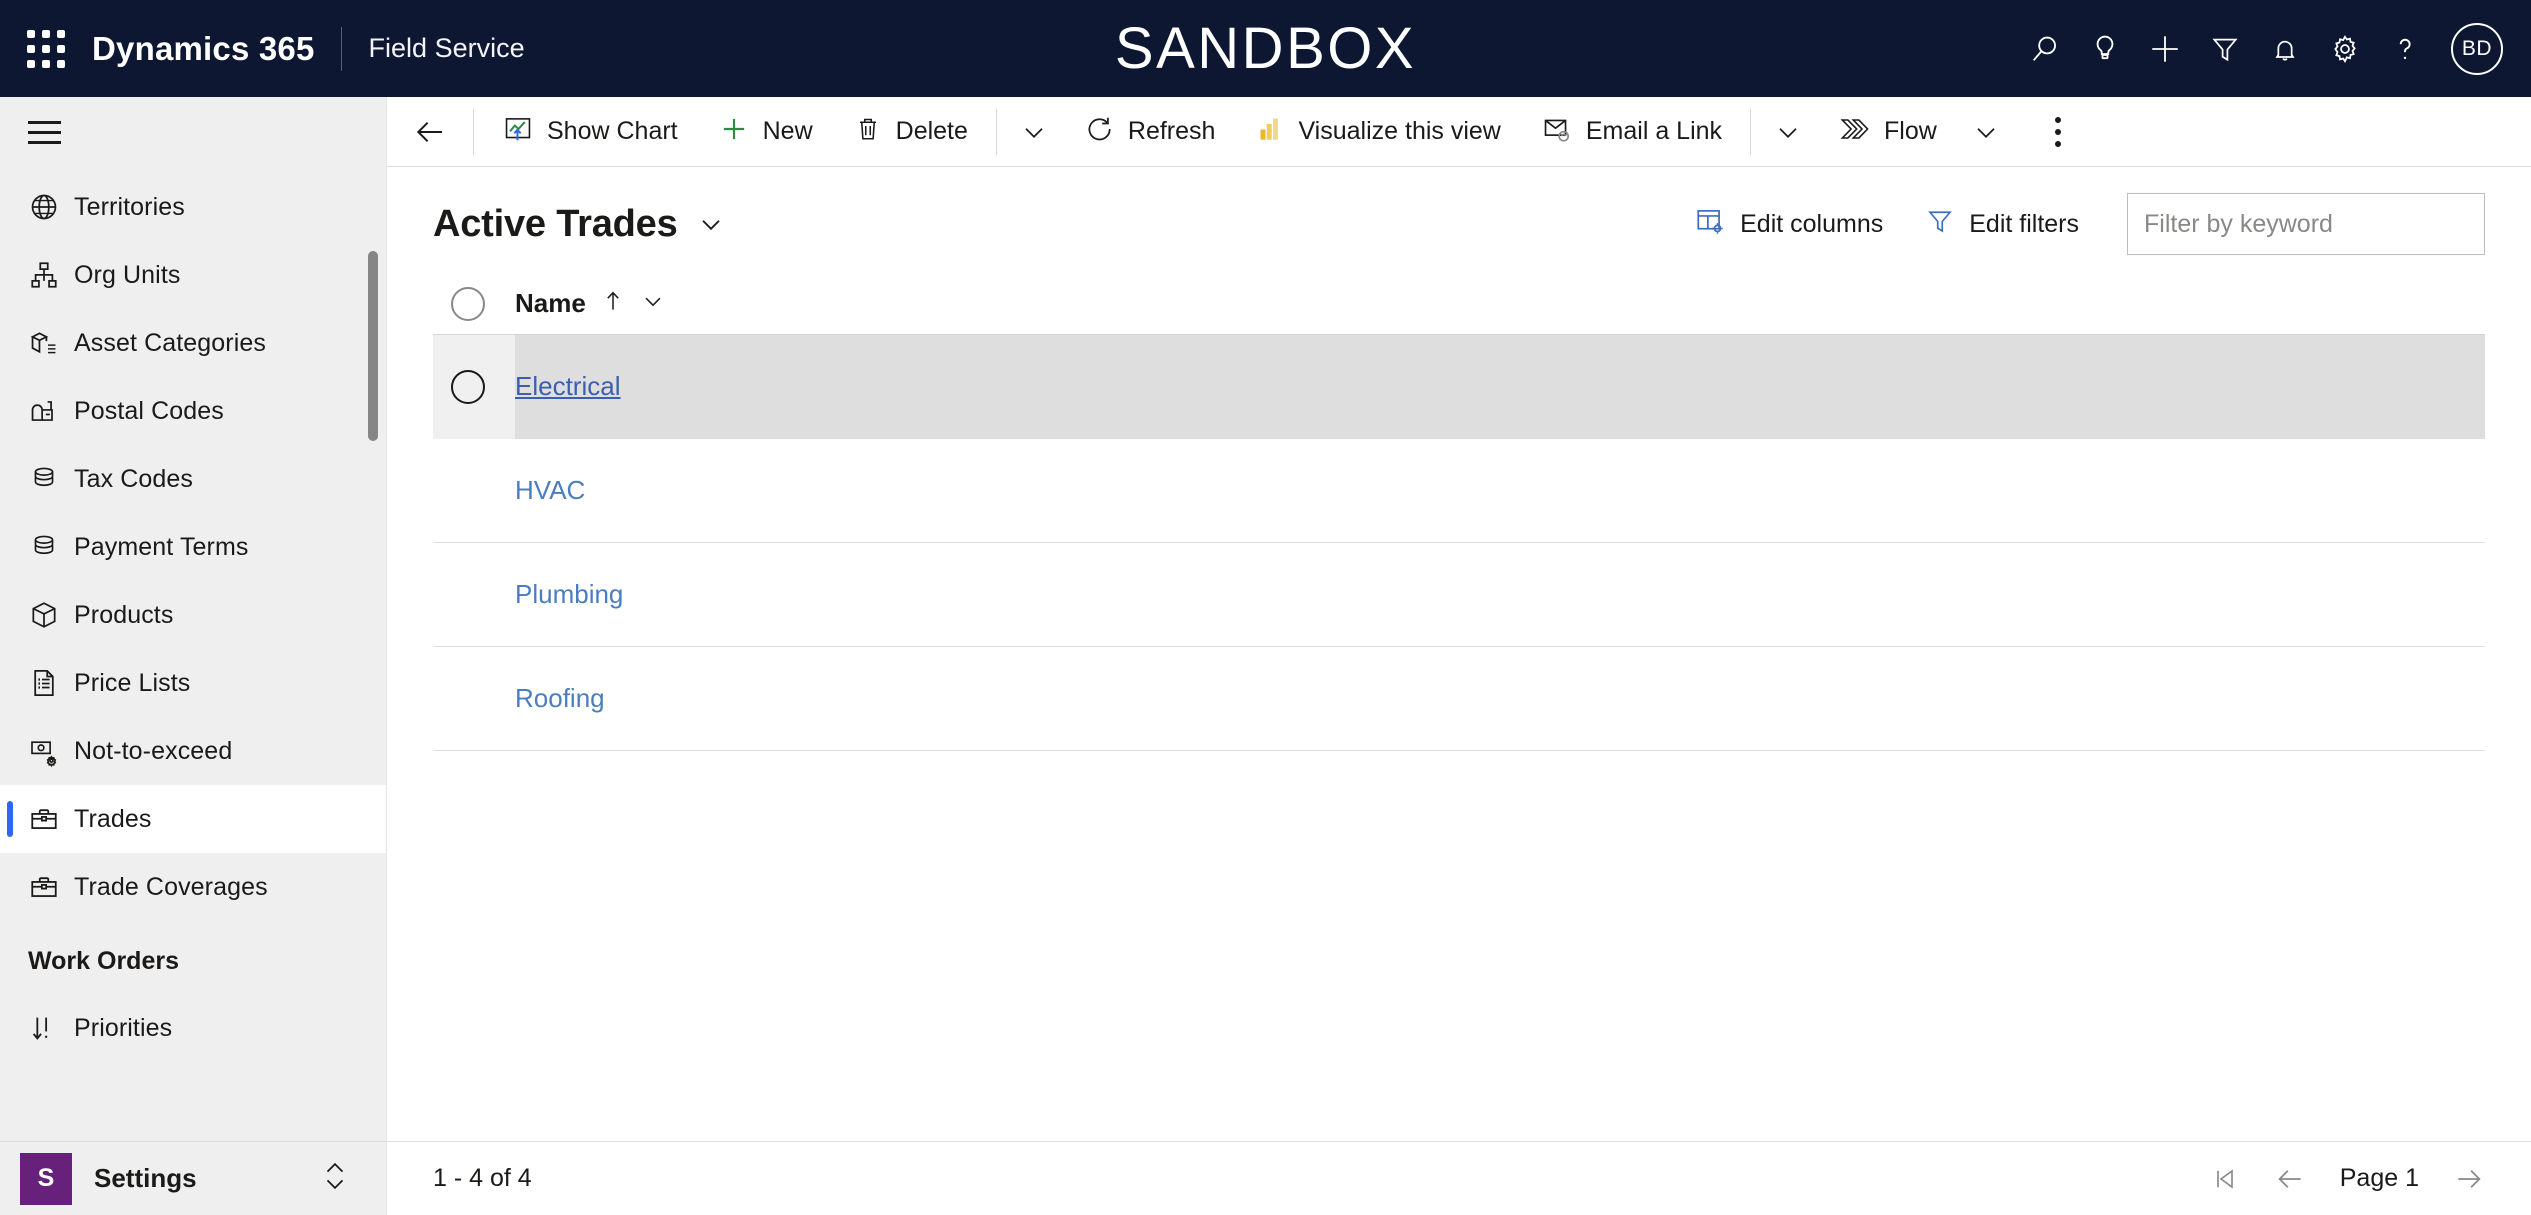 This screenshot has width=2531, height=1215. Describe the element at coordinates (433, 48) in the screenshot. I see `app-name-label: Field Service` at that location.